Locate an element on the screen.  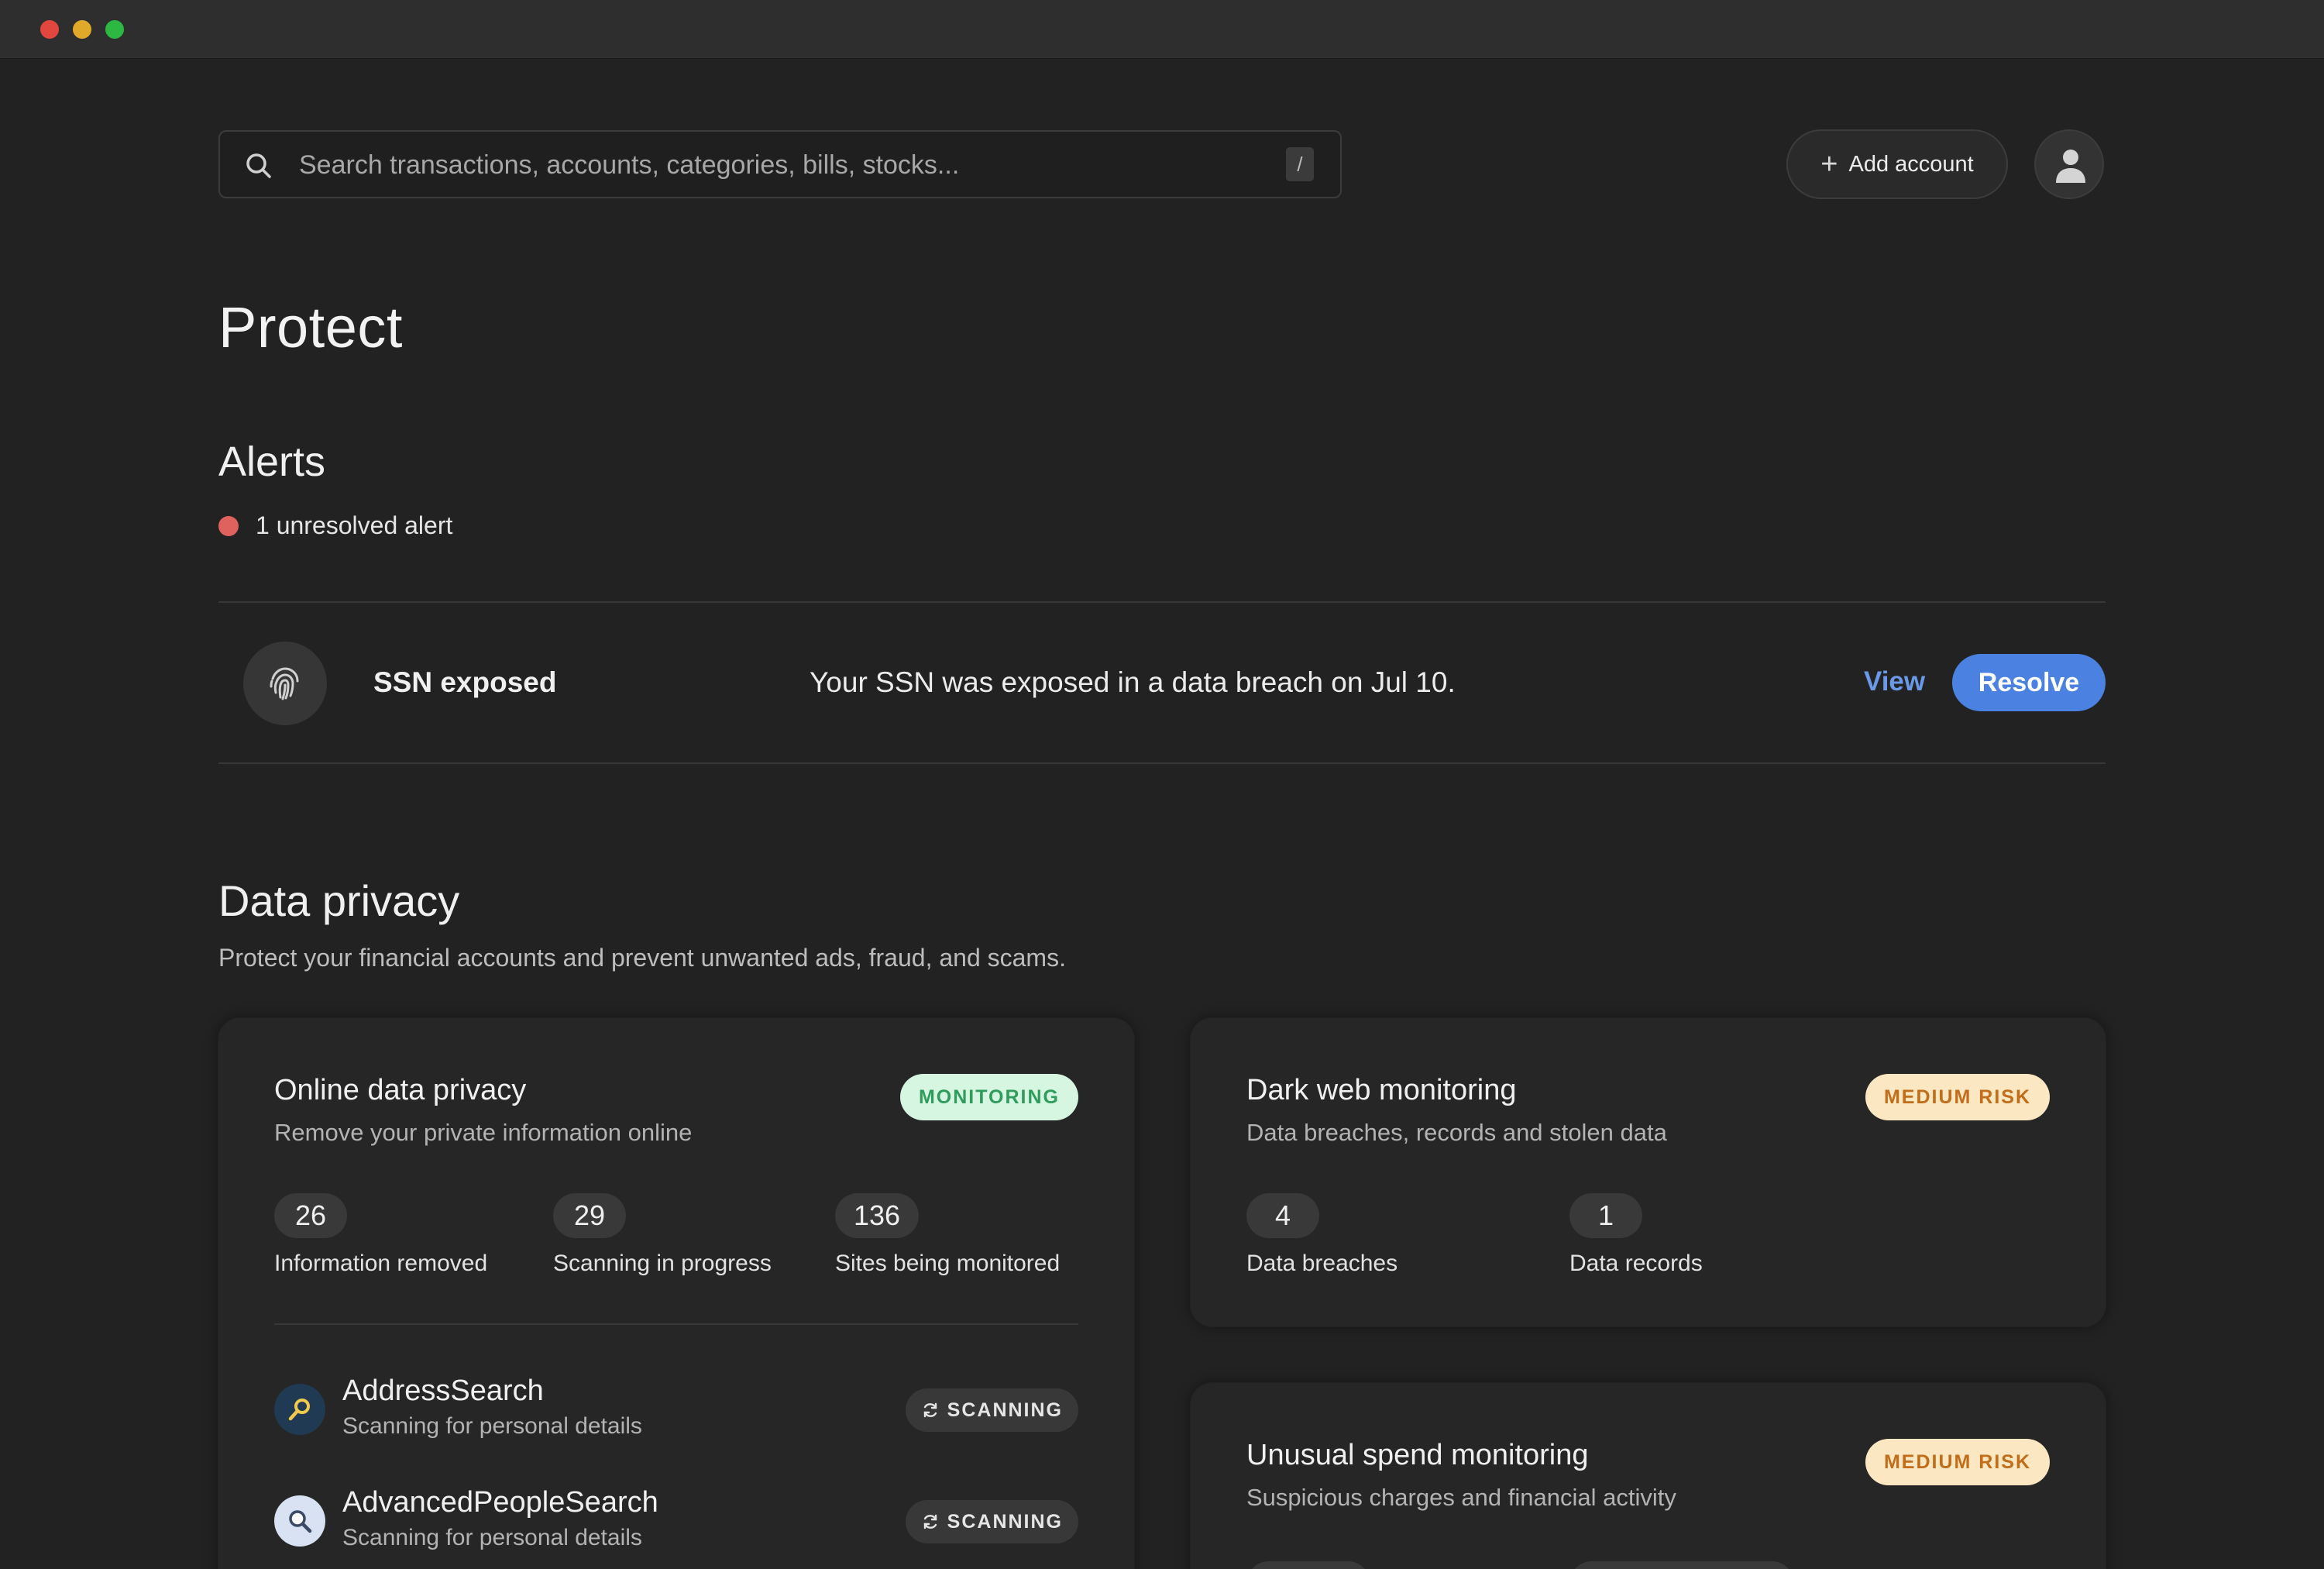
stat-data-breaches: 4 Data breaches is located at coordinates (1321, 1235).